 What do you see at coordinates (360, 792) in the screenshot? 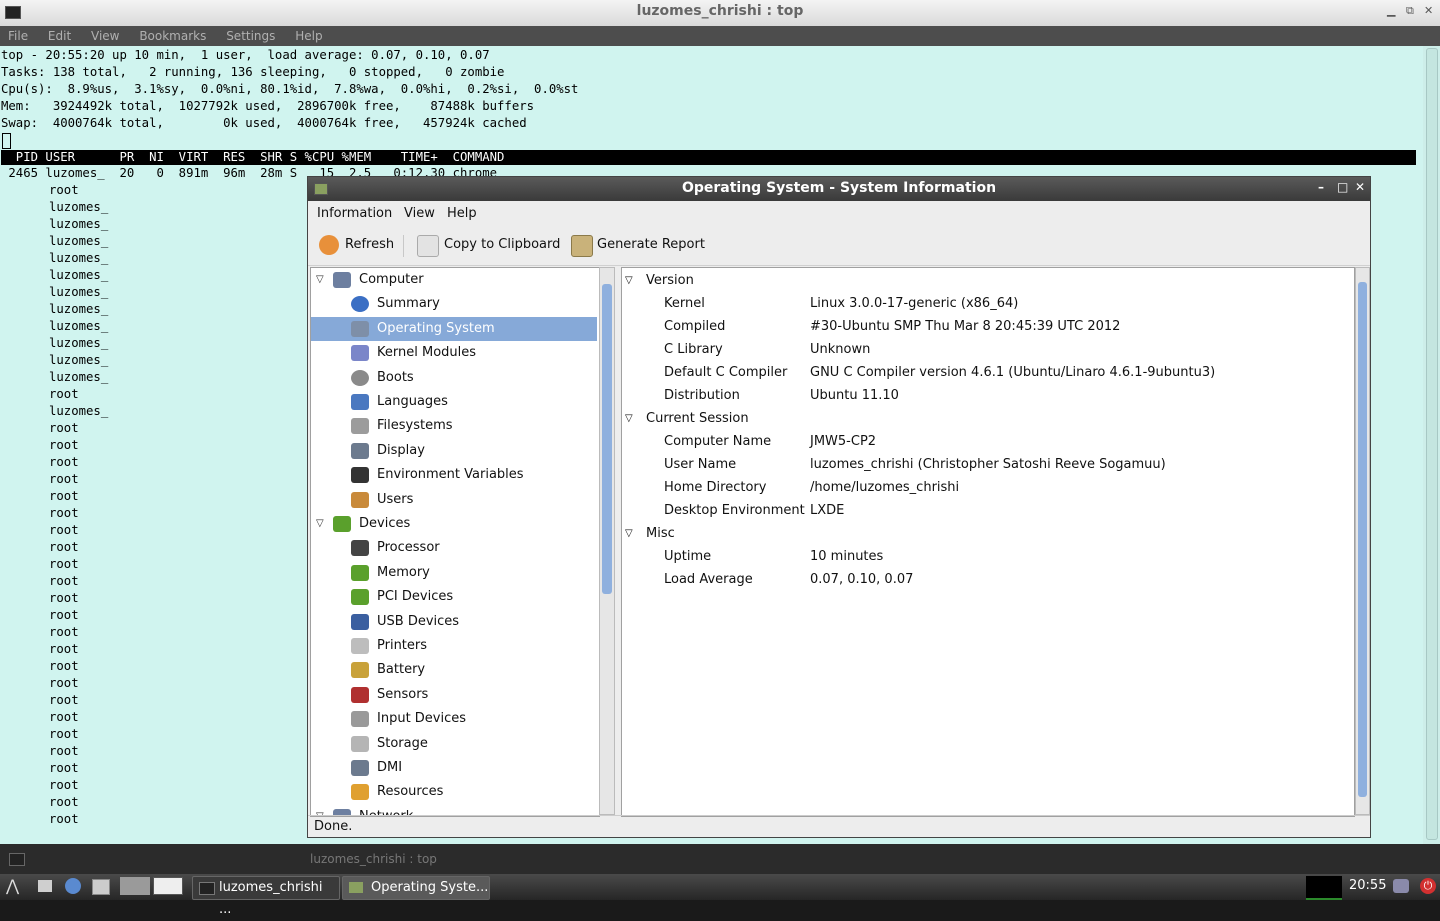
I see `resources-icon` at bounding box center [360, 792].